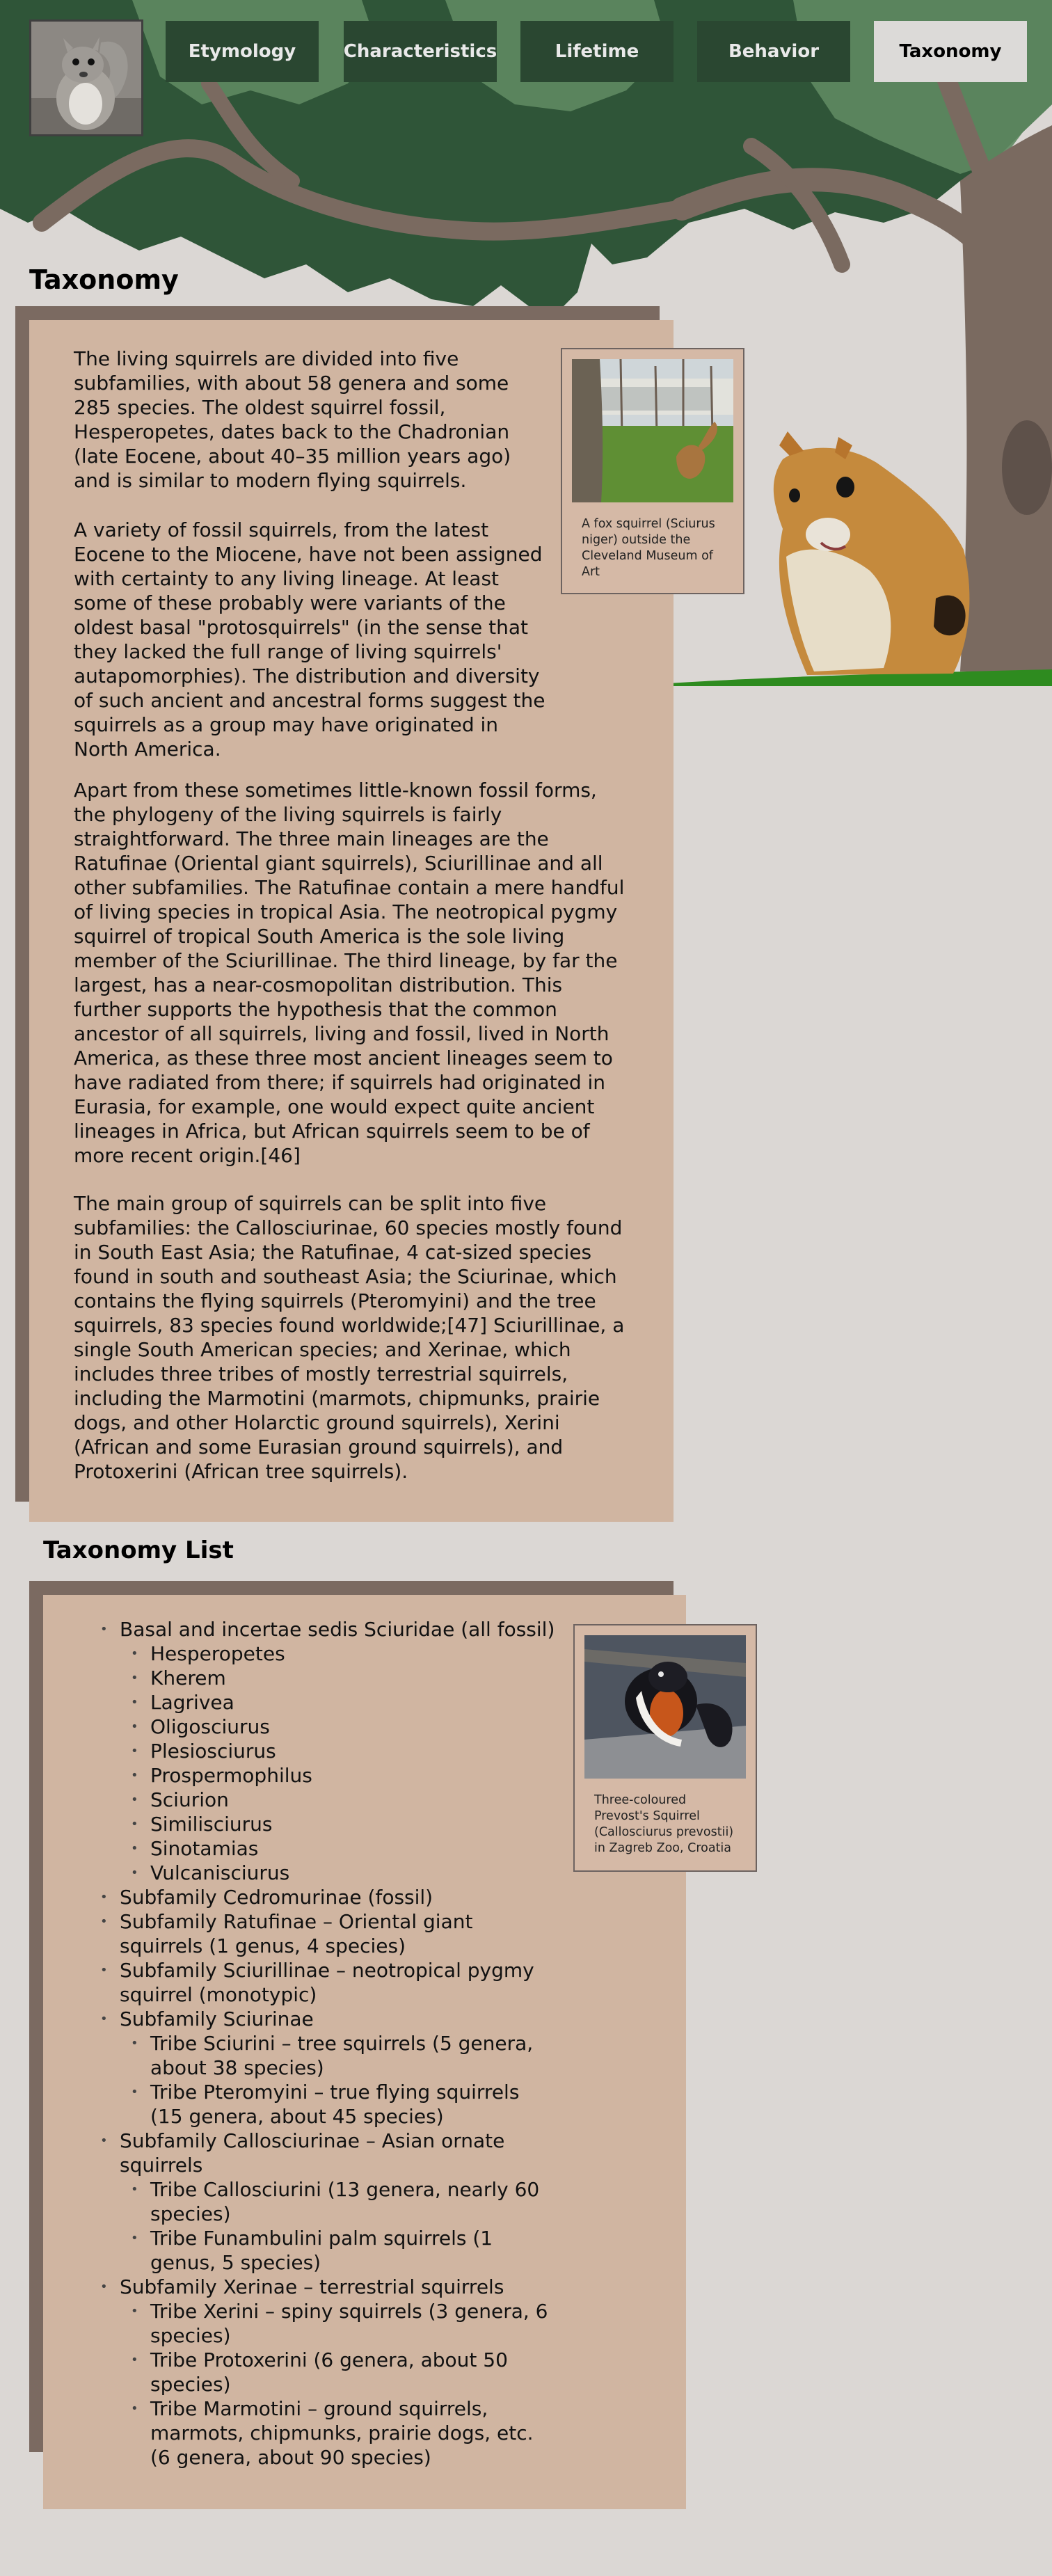 The width and height of the screenshot is (1052, 2576). Describe the element at coordinates (421, 51) in the screenshot. I see `nav-characteristics: Characteristics` at that location.